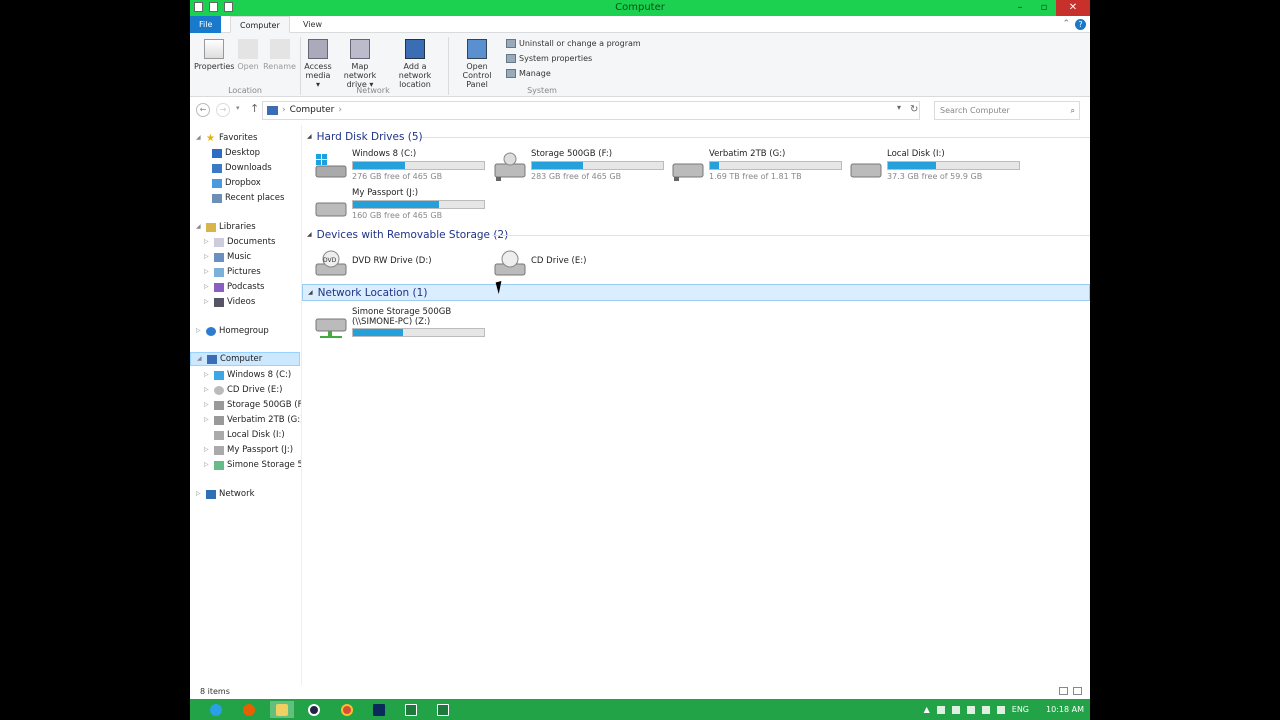 This screenshot has height=720, width=1280. I want to click on minimize-ribbon-icon: ⌃, so click(1066, 24).